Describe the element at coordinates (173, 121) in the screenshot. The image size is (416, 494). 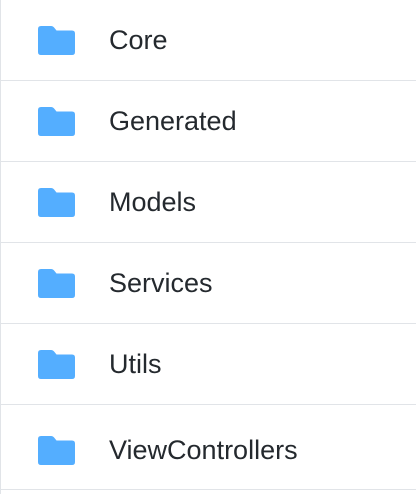
I see `folder-name: Generated` at that location.